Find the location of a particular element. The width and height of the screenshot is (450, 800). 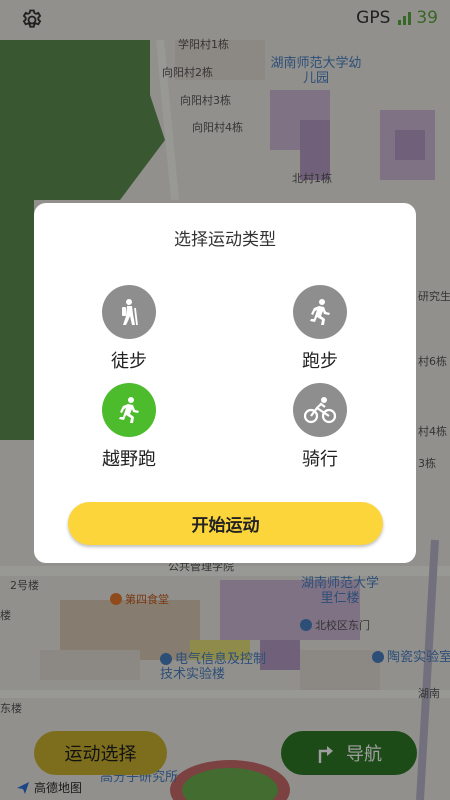

sport-option-cycling: 骑行 is located at coordinates (320, 427).